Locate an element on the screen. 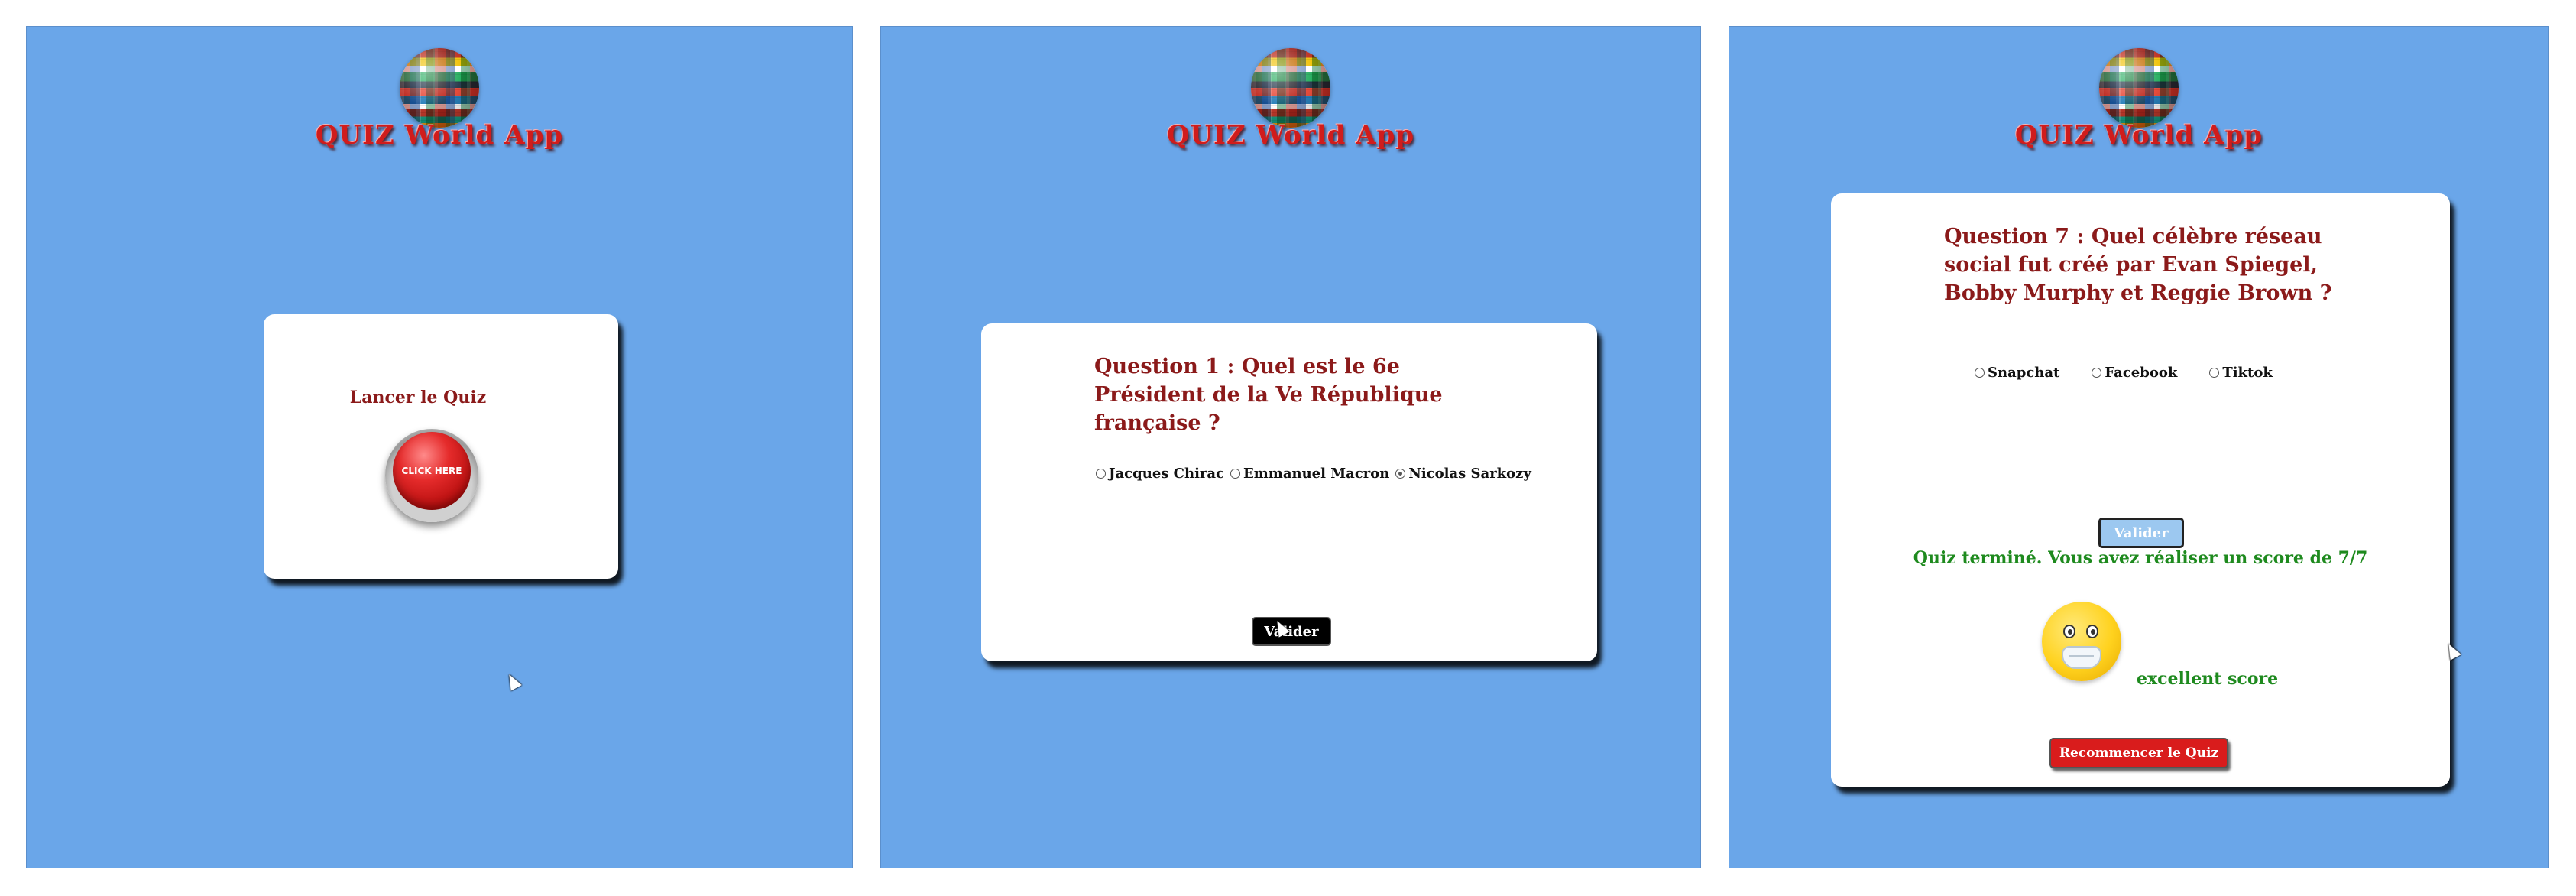 The image size is (2576, 896). answer-option: Jacques Chirac is located at coordinates (1160, 474).